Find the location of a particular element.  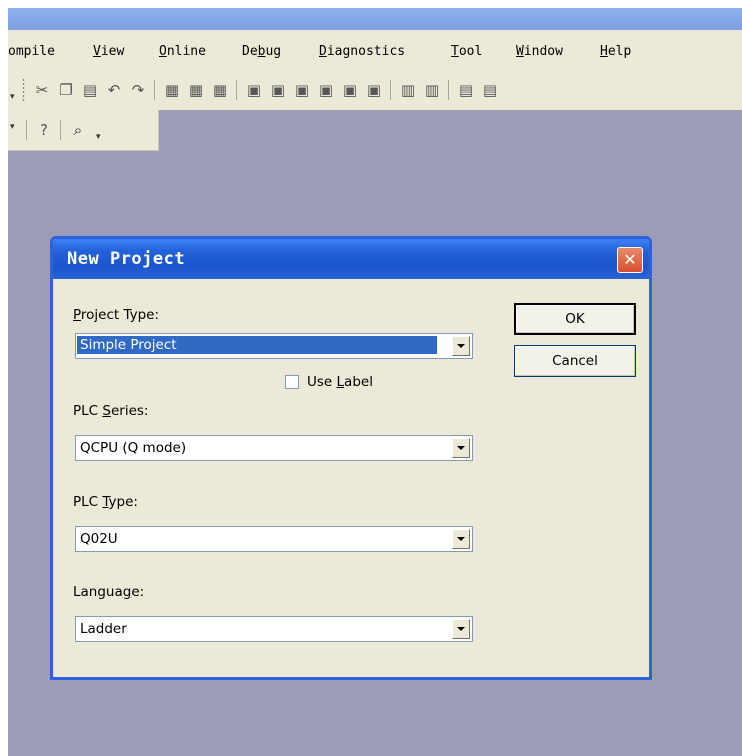

use-label-checkbox is located at coordinates (292, 382).